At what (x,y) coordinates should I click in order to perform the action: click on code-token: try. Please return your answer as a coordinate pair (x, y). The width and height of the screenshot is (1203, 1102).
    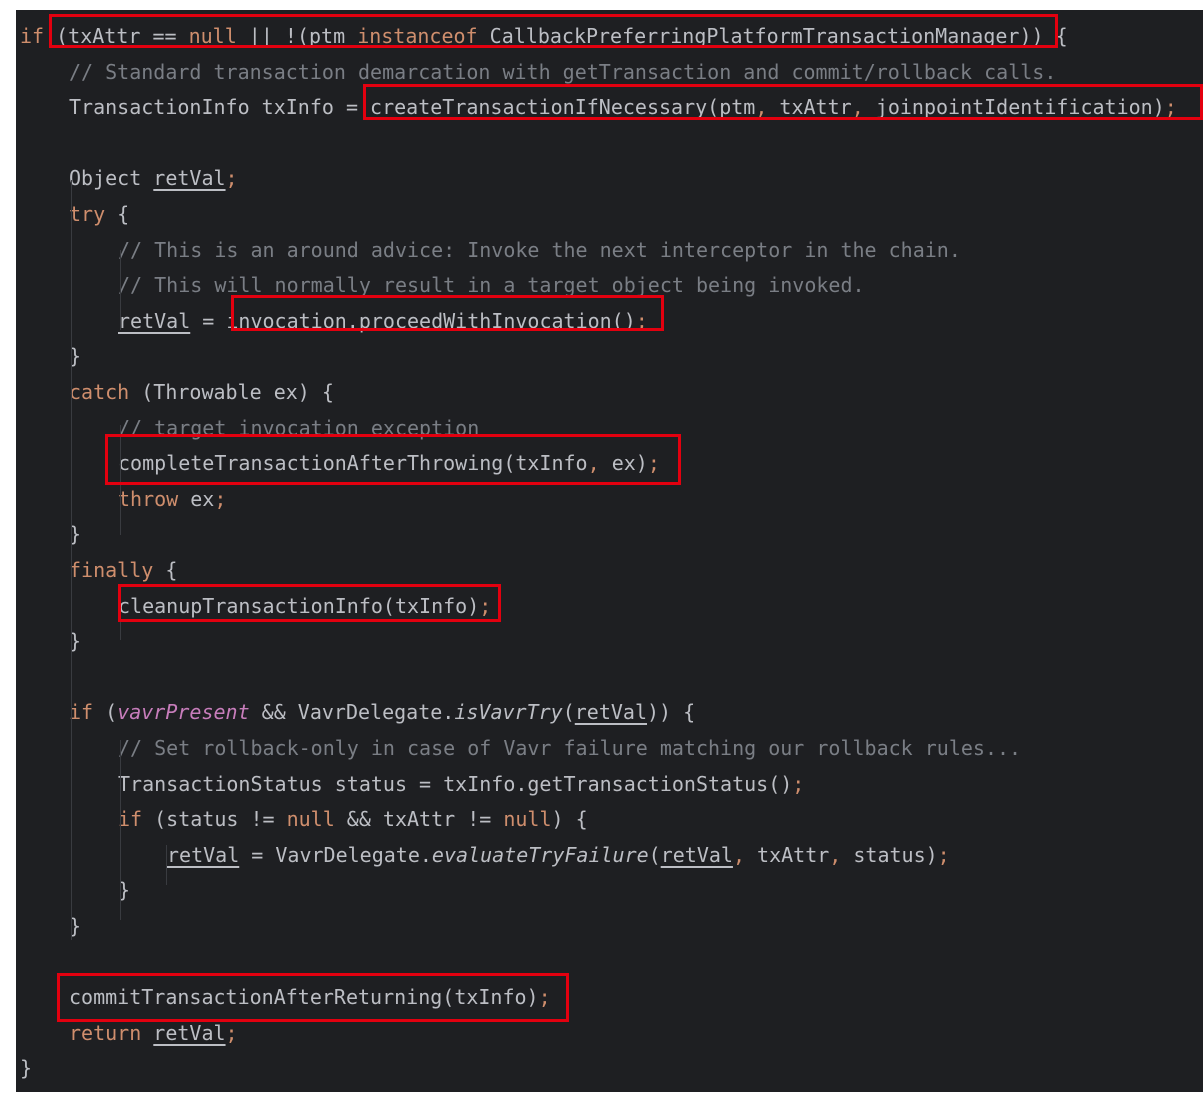
    Looking at the image, I should click on (87, 214).